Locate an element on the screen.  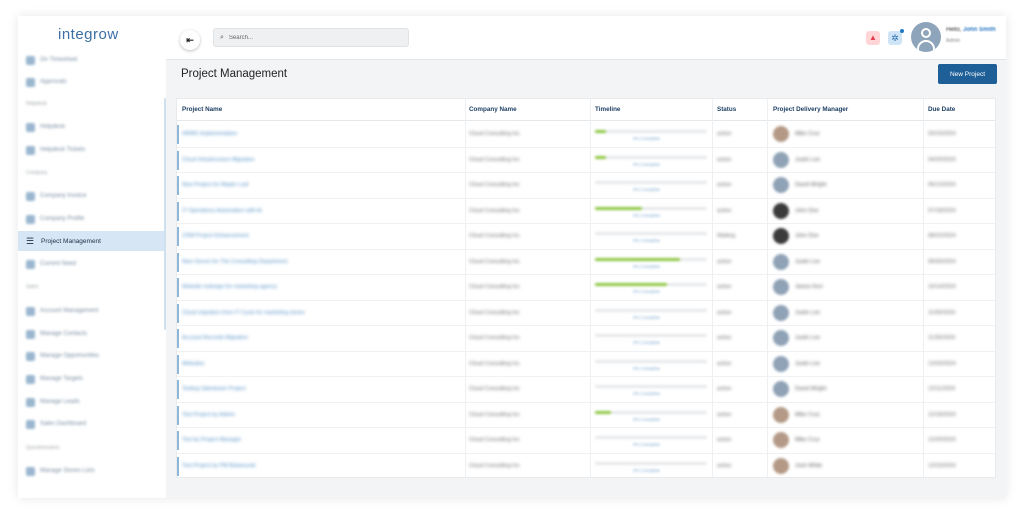
search-box: ⌕ is located at coordinates (311, 37).